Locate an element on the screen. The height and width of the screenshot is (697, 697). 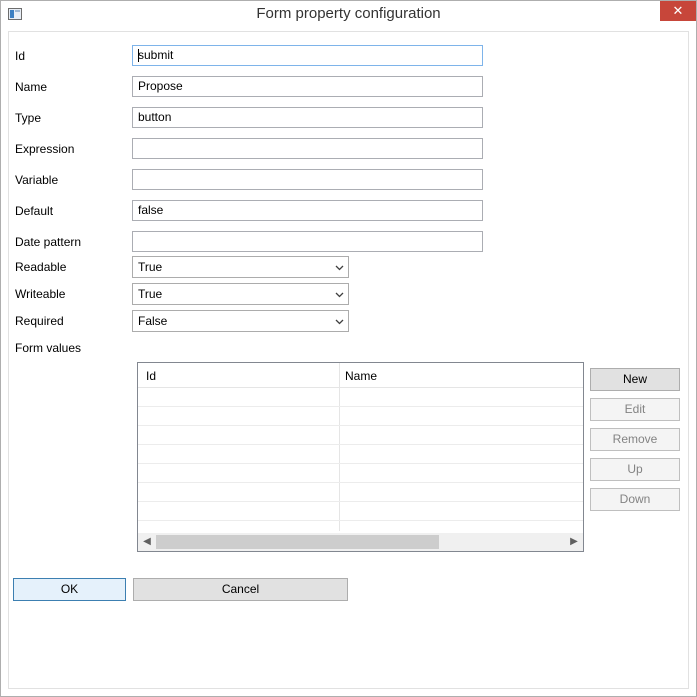
default-label: Default is located at coordinates (34, 211).